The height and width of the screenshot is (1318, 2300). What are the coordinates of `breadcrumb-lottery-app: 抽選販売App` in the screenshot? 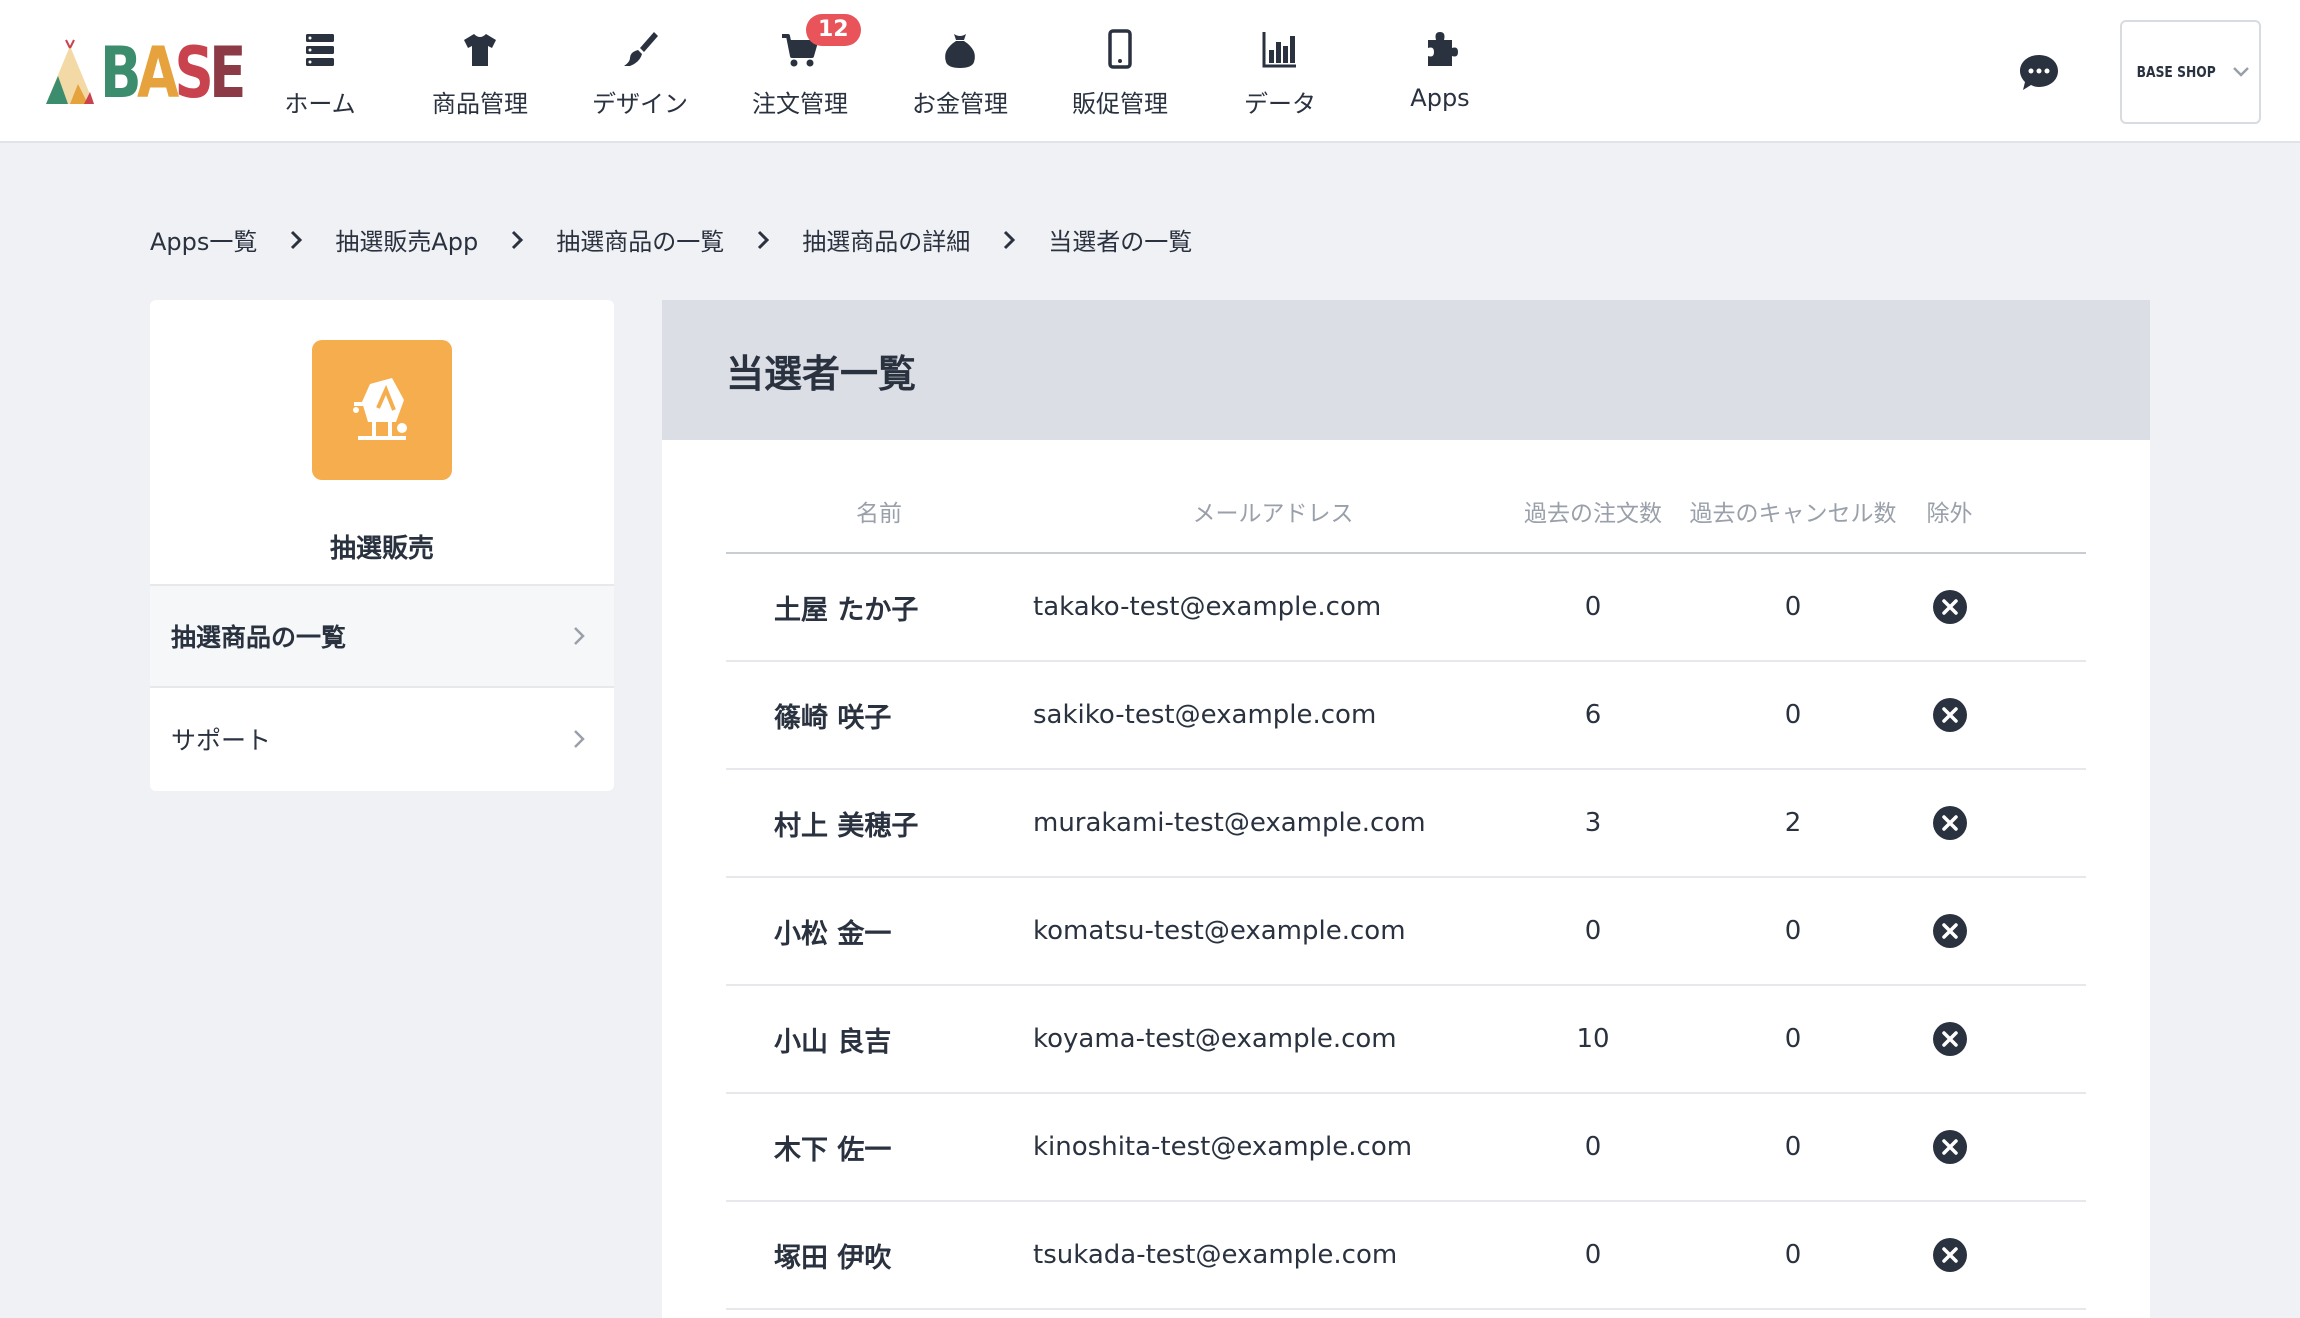 It's located at (406, 239).